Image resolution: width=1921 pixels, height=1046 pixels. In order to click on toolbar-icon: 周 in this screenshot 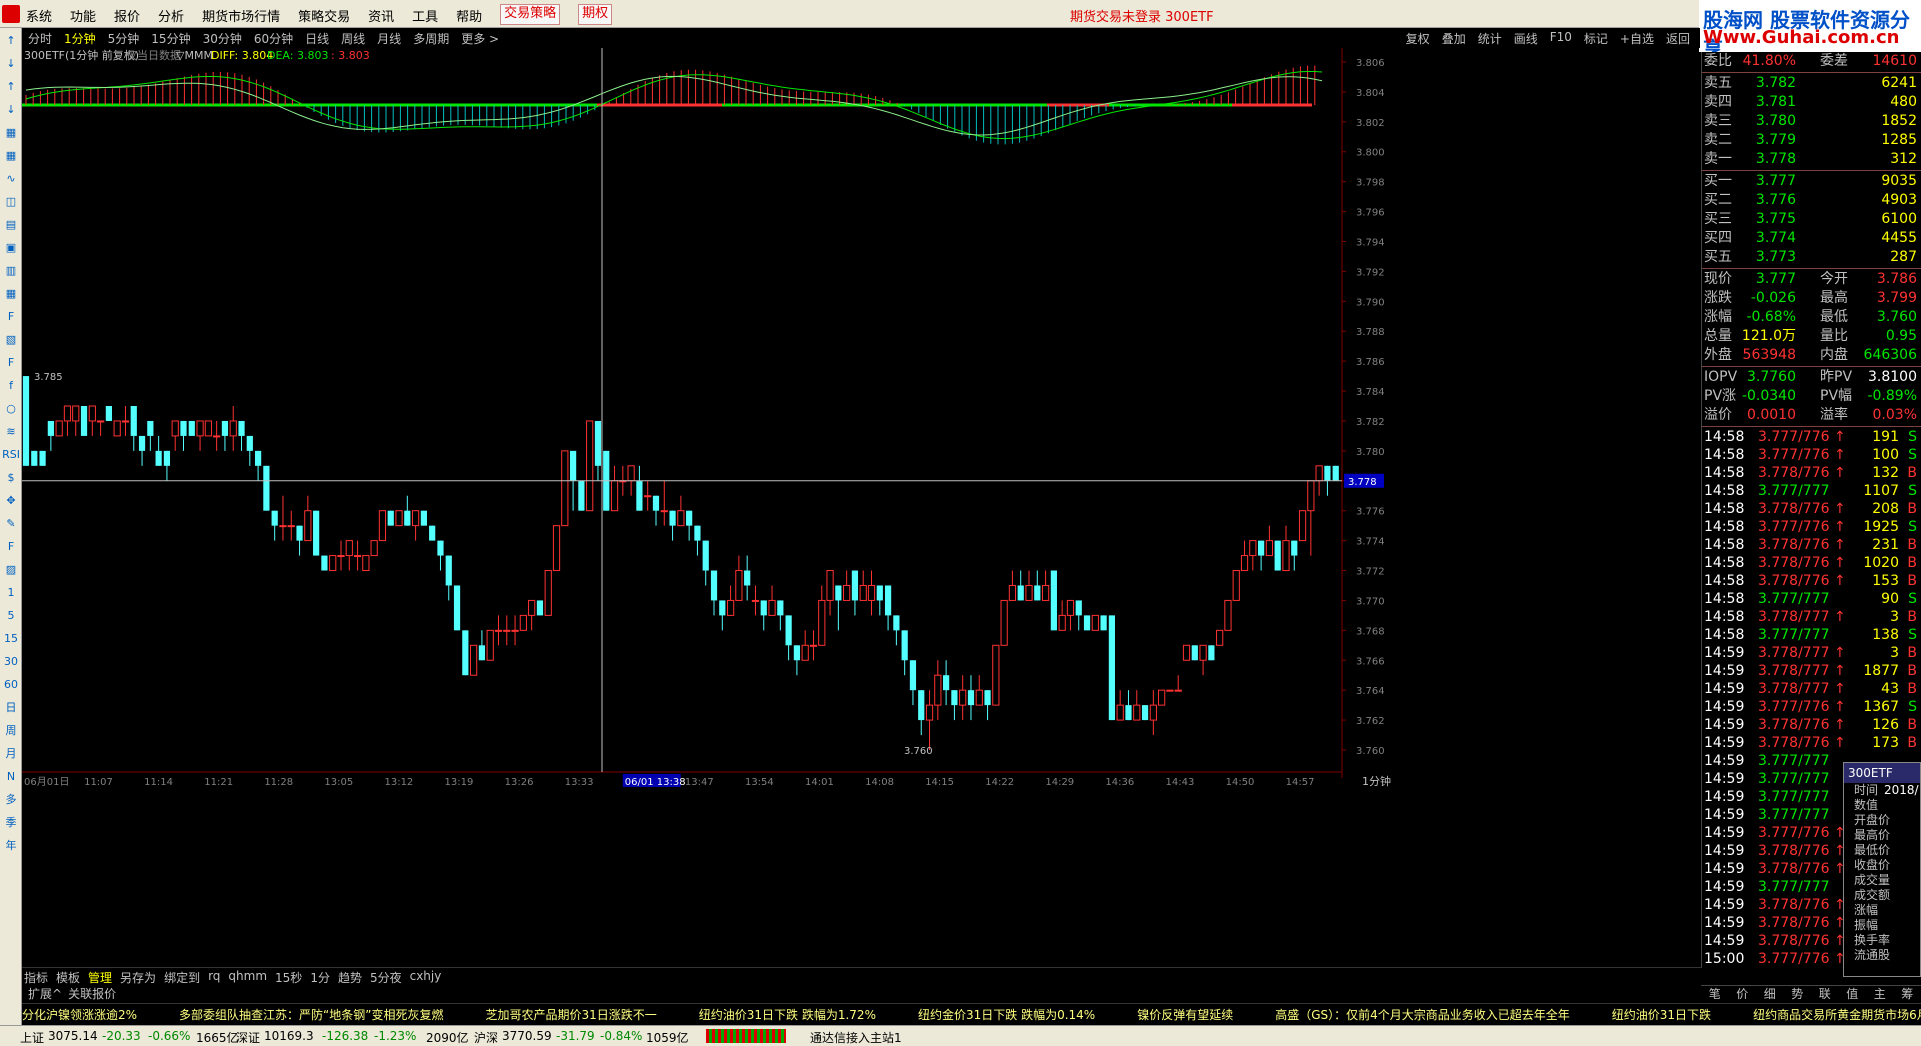, I will do `click(11, 731)`.